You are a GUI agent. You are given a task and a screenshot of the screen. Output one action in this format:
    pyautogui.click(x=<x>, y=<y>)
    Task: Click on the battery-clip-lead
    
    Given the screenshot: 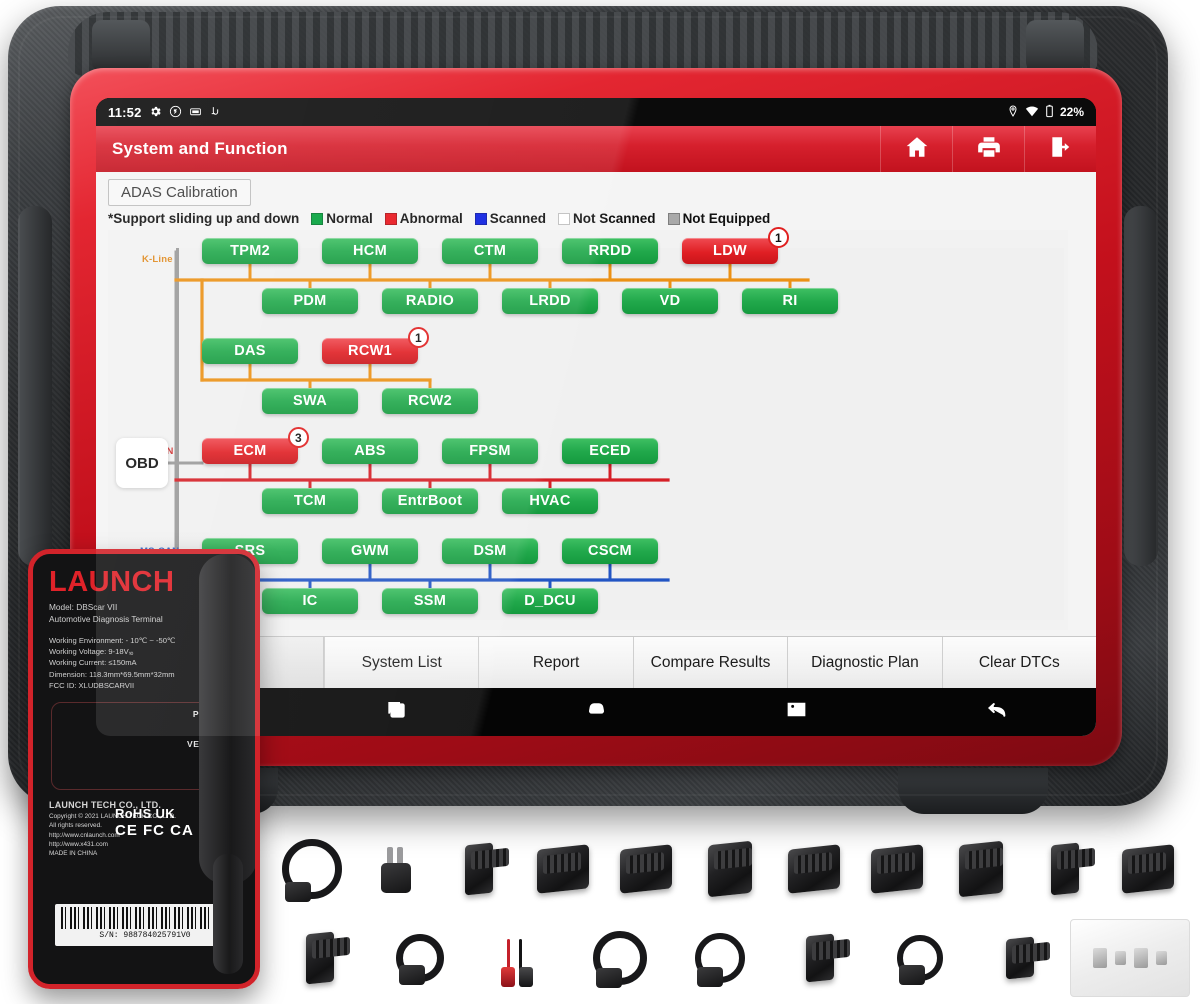 What is the action you would take?
    pyautogui.click(x=520, y=958)
    